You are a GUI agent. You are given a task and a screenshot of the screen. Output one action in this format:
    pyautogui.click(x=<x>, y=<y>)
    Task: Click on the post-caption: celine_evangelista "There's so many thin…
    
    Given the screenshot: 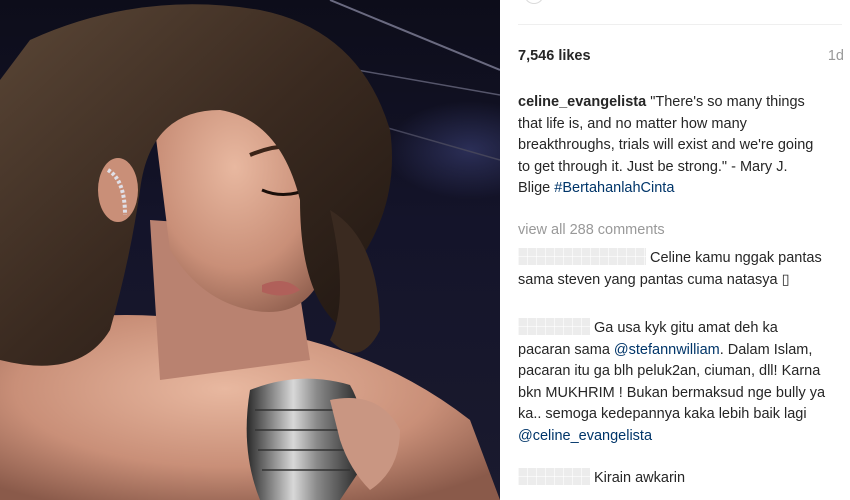 What is the action you would take?
    pyautogui.click(x=668, y=146)
    